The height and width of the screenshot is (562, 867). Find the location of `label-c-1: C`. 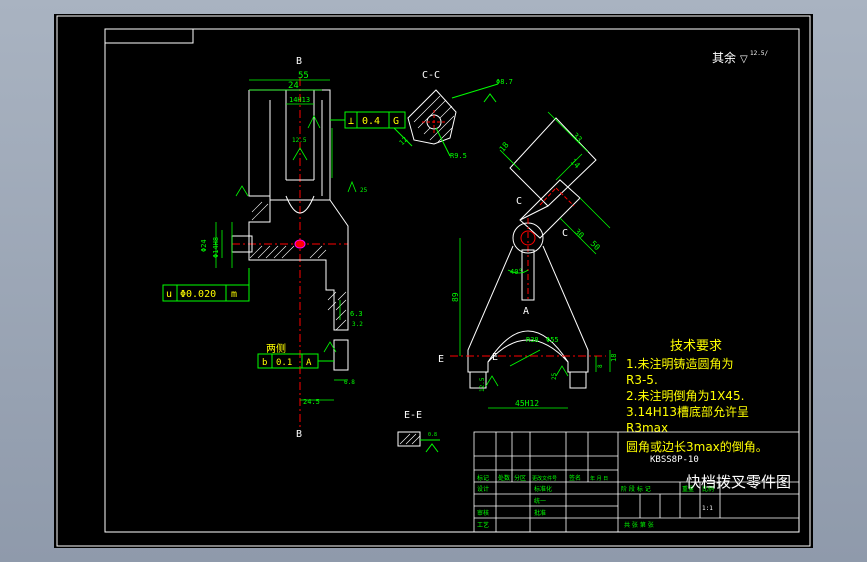

label-c-1: C is located at coordinates (519, 201).